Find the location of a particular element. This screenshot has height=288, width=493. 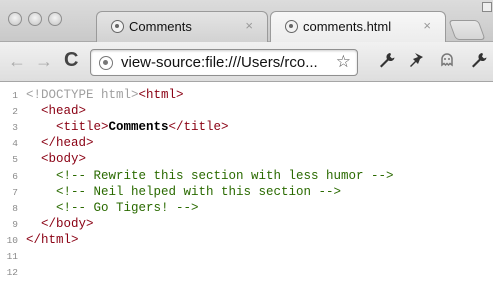

minimize-window-button is located at coordinates (35, 19).